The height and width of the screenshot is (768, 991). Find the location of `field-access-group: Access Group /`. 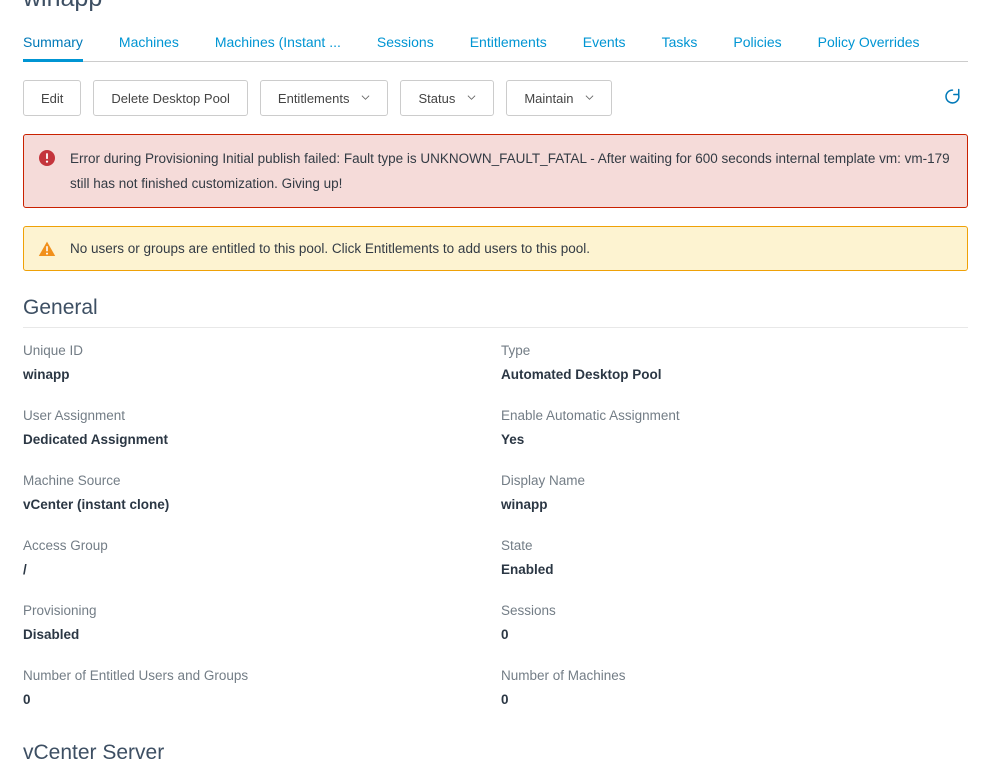

field-access-group: Access Group / is located at coordinates (262, 558).